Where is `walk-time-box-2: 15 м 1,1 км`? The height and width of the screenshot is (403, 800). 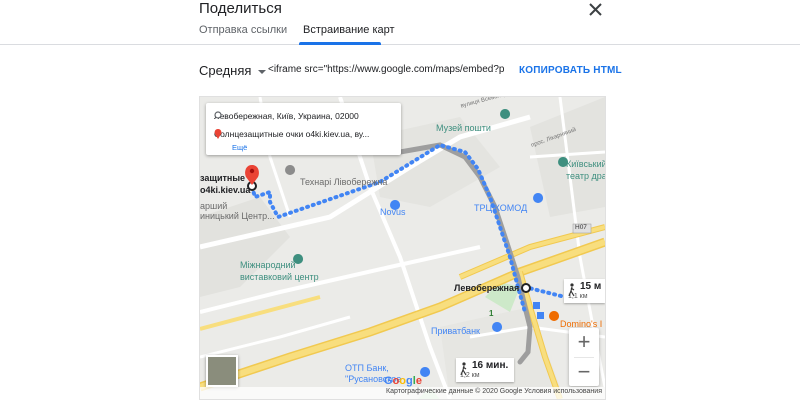
walk-time-box-2: 15 м 1,1 км is located at coordinates (584, 291).